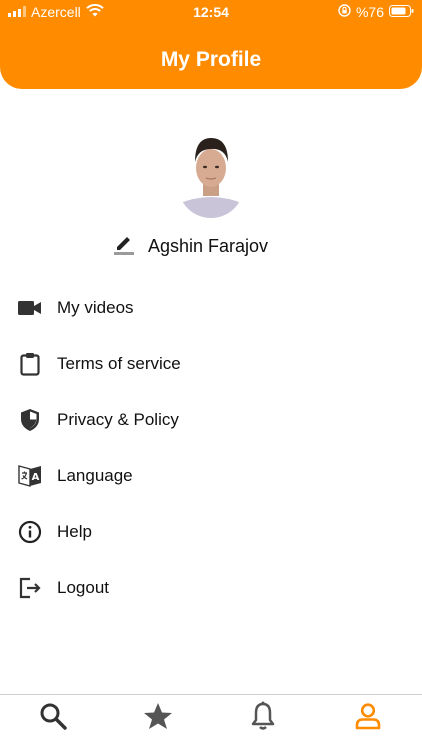 The height and width of the screenshot is (750, 422). I want to click on svg-text: A, so click(36, 477).